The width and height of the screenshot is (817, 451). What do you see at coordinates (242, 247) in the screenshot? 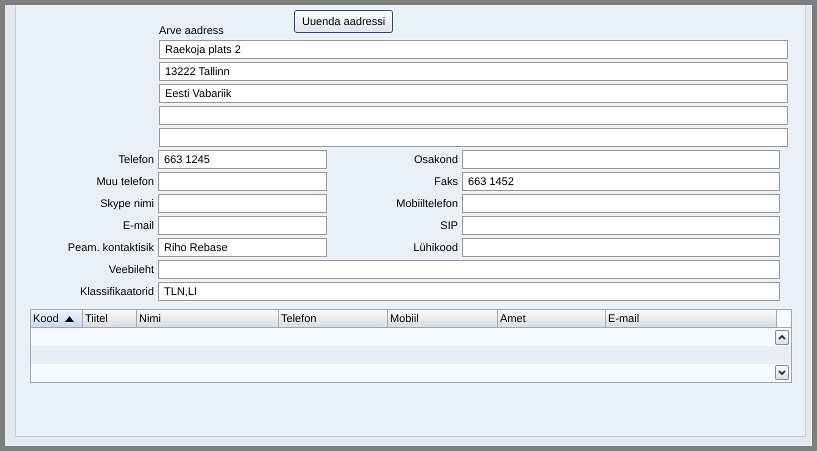
I see `text-field: Riho Rebase` at bounding box center [242, 247].